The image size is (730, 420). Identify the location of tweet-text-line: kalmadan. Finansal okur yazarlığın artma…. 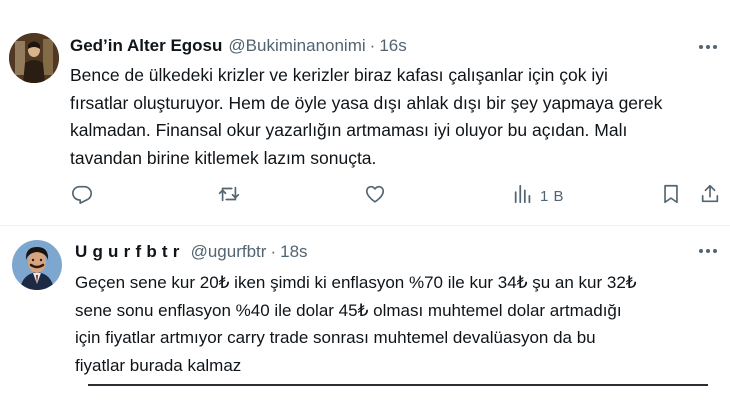
(349, 130).